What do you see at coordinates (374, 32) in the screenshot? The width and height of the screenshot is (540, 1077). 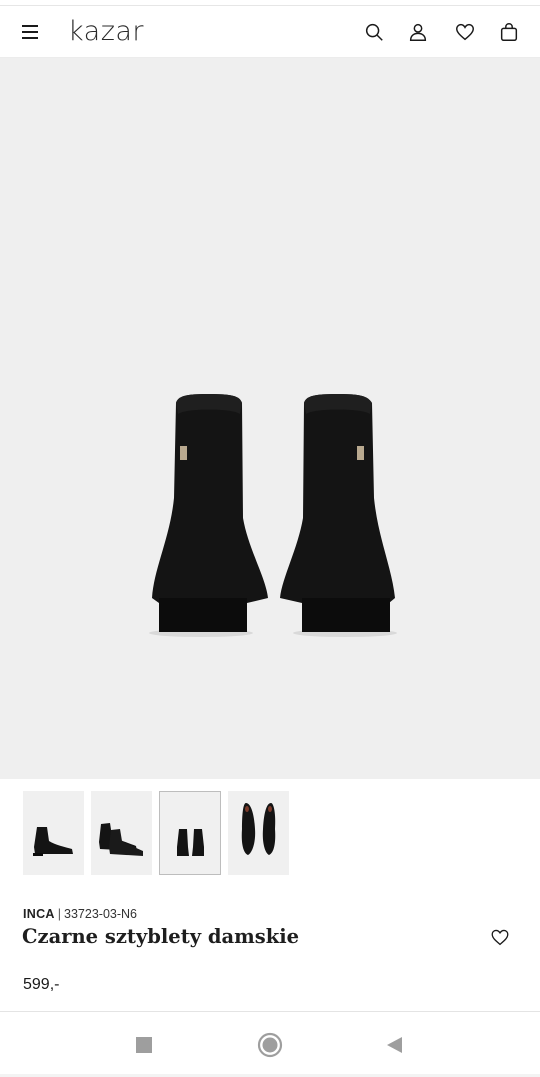 I see `search-icon` at bounding box center [374, 32].